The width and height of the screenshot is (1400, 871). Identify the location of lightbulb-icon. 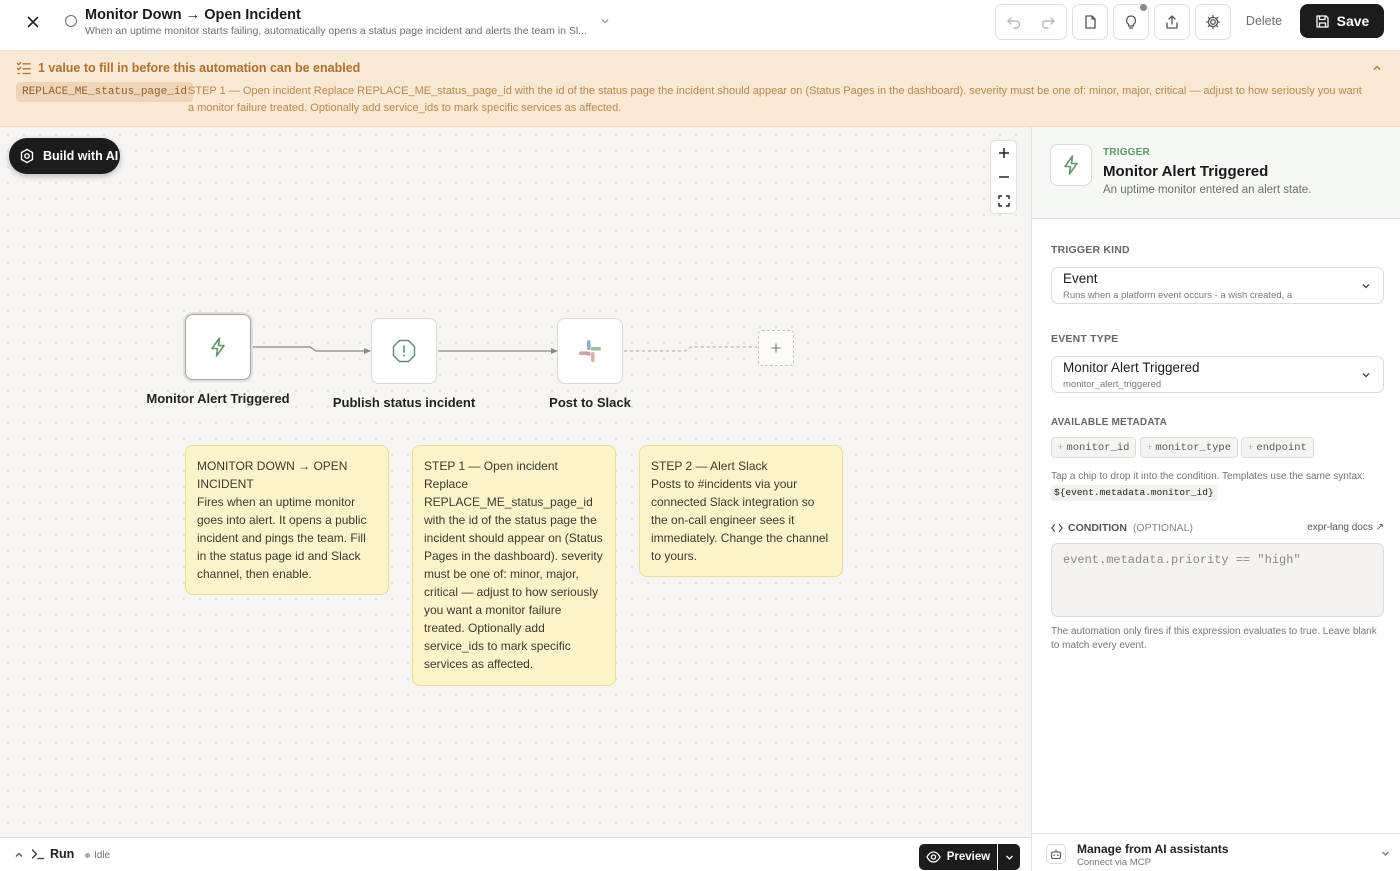
(1131, 22).